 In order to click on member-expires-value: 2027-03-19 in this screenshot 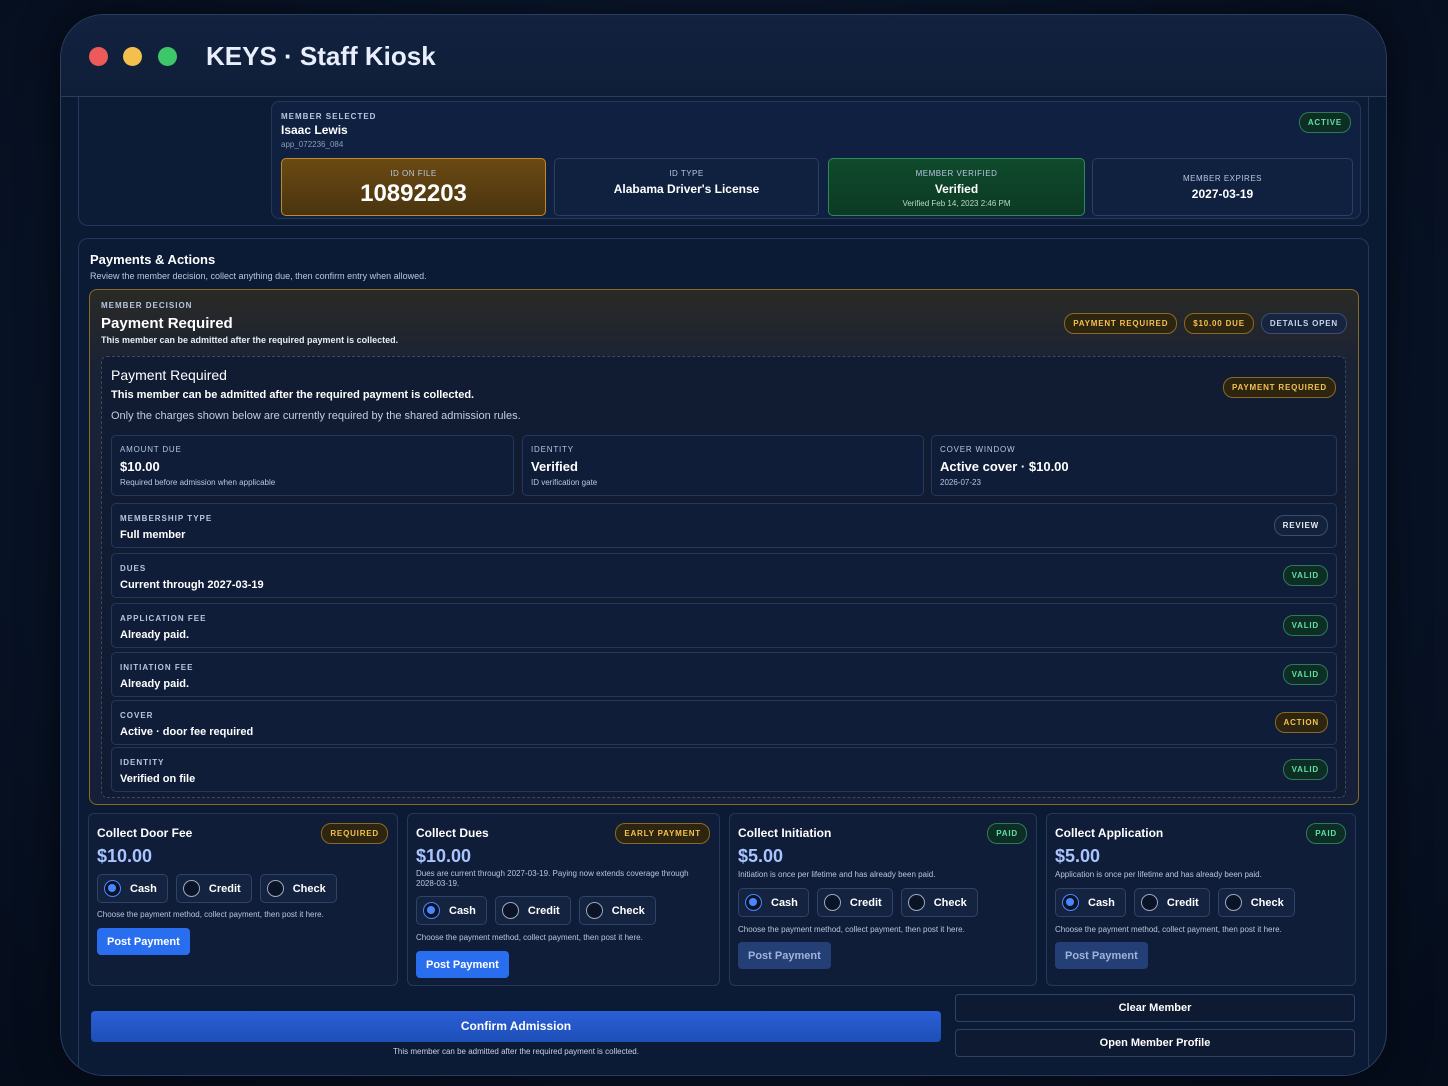, I will do `click(1222, 194)`.